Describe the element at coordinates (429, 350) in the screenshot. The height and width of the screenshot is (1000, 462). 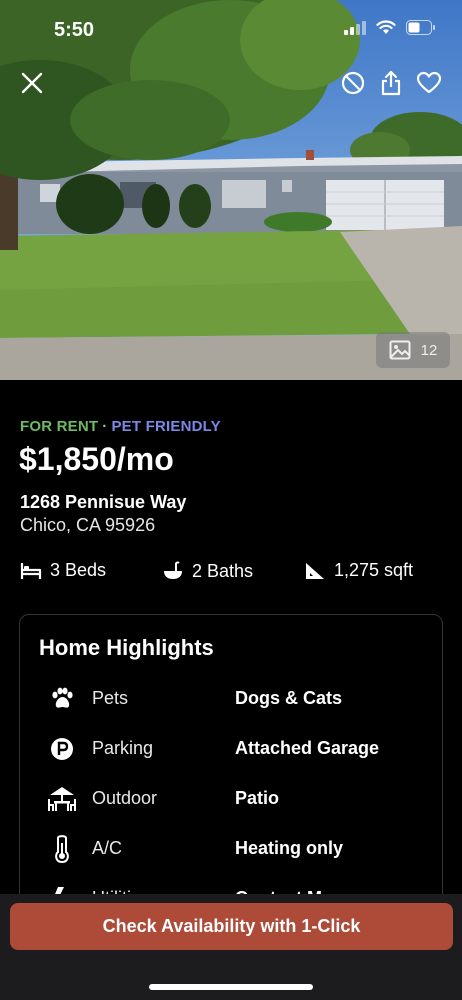
I see `photo-count: 12` at that location.